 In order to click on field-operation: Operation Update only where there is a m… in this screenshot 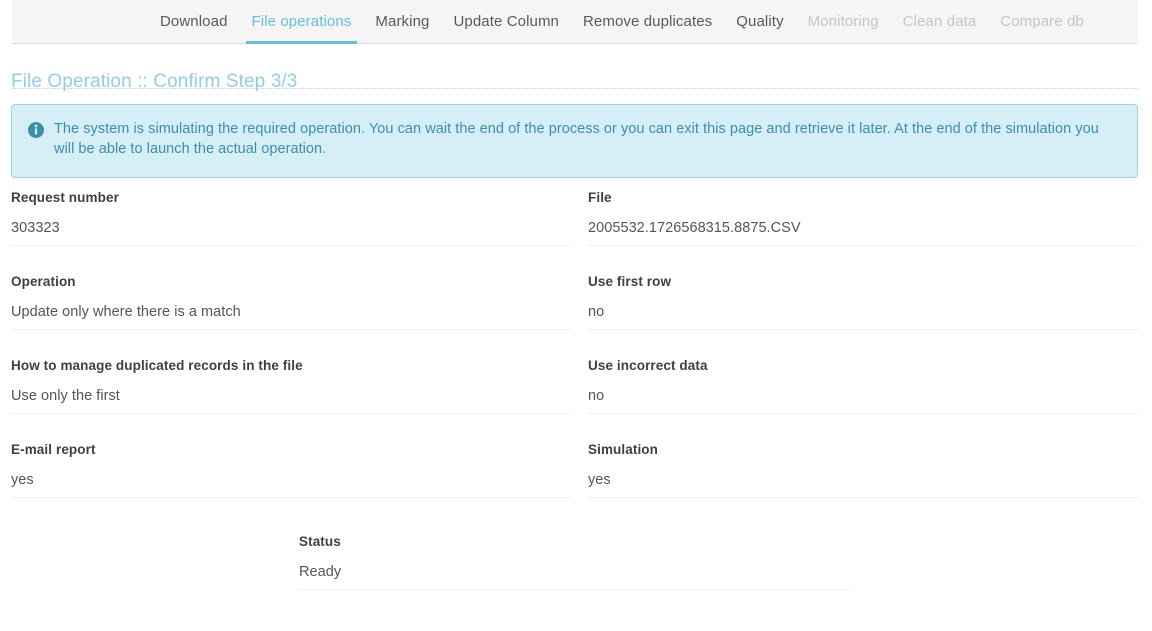, I will do `click(291, 302)`.